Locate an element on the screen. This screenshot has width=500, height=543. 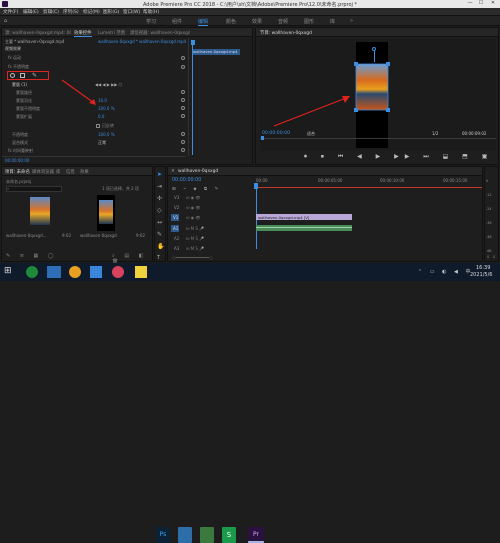
video-clip-v1: wallhaven-0qxxgd.mp4 [V] is located at coordinates (304, 217).